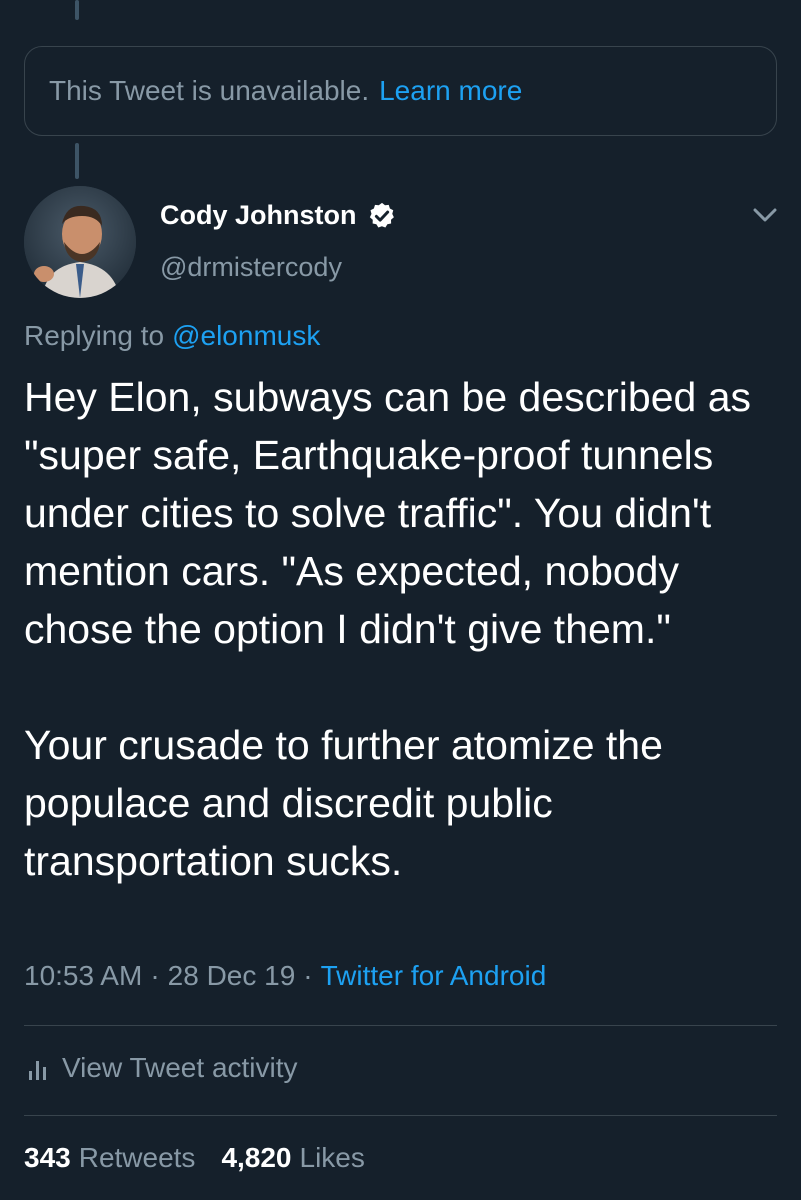  Describe the element at coordinates (246, 335) in the screenshot. I see `reply-mention-link: @elonmusk` at that location.